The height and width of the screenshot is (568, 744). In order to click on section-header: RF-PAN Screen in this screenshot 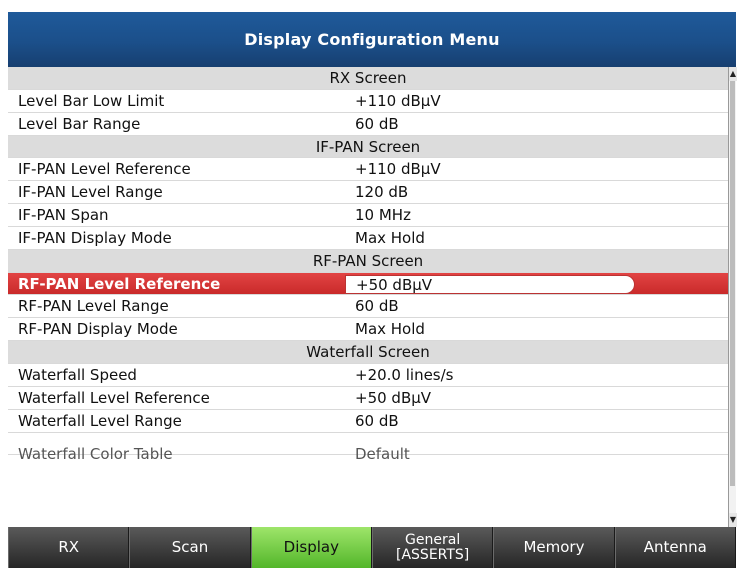, I will do `click(368, 261)`.